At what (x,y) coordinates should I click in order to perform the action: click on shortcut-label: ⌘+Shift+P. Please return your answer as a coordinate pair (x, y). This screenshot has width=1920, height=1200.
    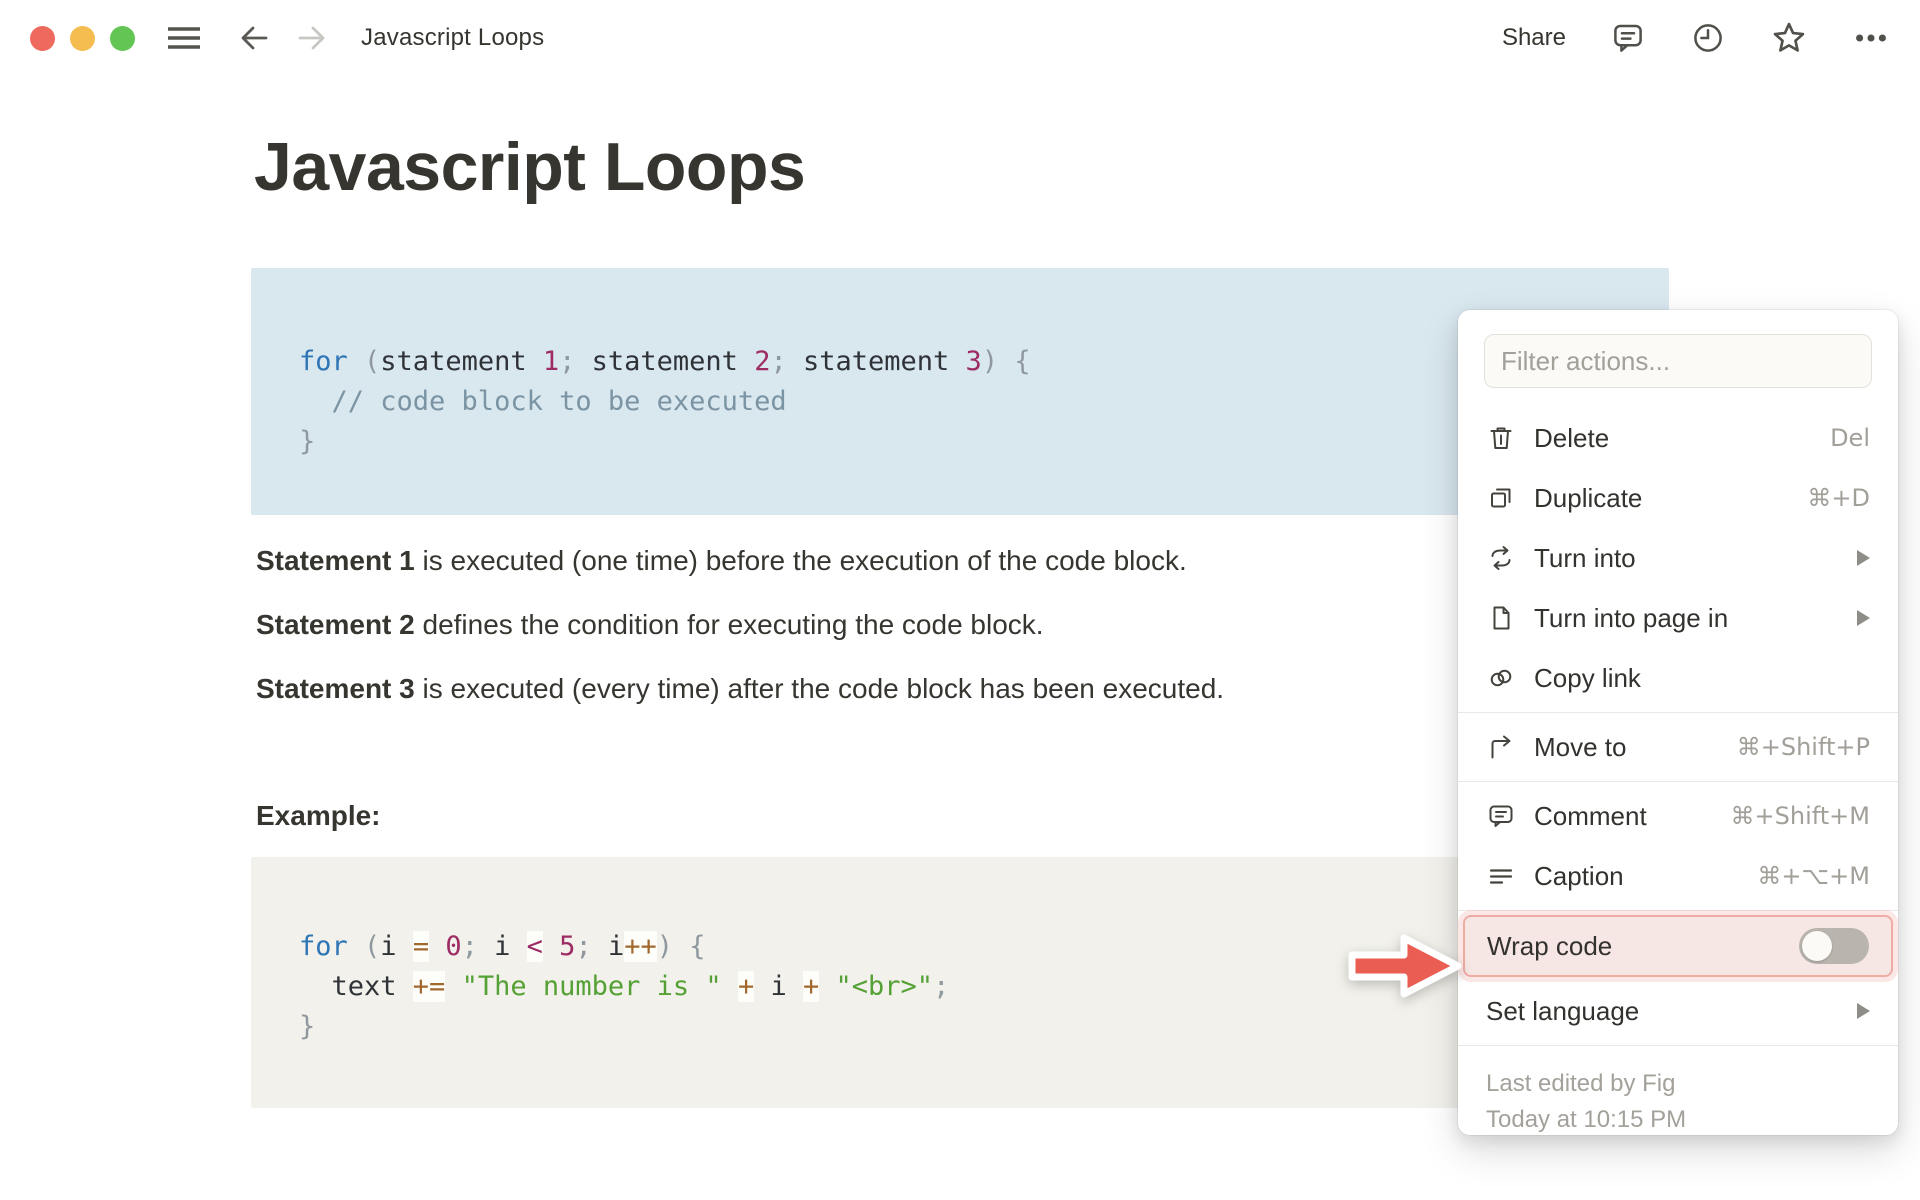
    Looking at the image, I should click on (1803, 747).